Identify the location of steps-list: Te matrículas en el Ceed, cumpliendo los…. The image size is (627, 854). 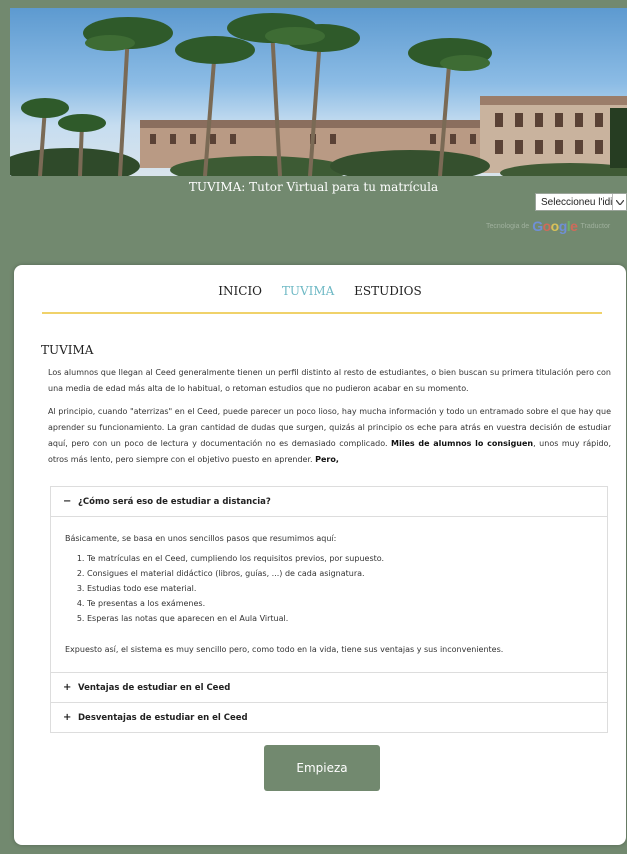
(340, 591).